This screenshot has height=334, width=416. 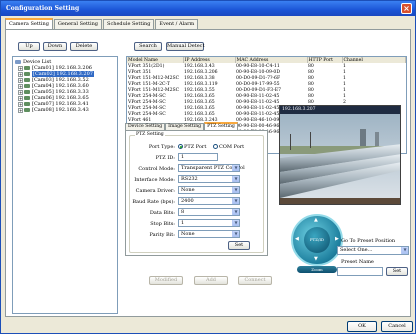 I want to click on stop-bits-row: Stop Bits: 1 ▼, so click(x=197, y=224).